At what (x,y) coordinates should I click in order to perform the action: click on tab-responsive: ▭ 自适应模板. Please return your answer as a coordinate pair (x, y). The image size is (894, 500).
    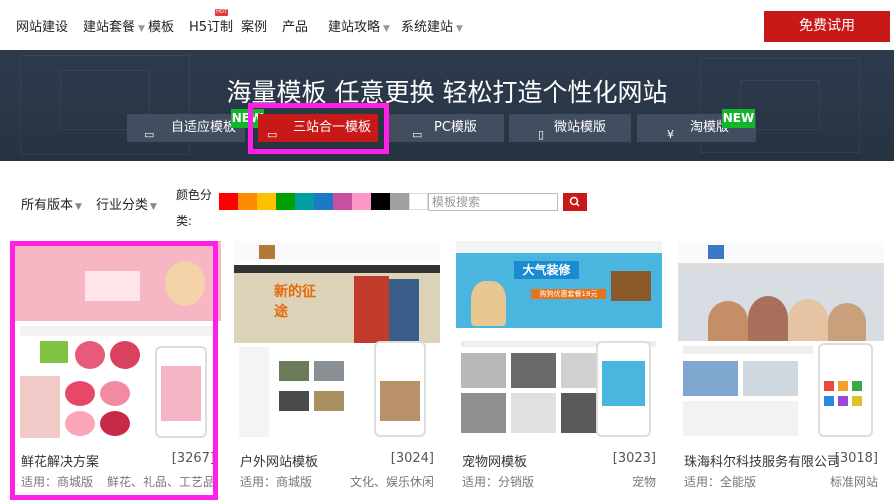
    Looking at the image, I should click on (186, 128).